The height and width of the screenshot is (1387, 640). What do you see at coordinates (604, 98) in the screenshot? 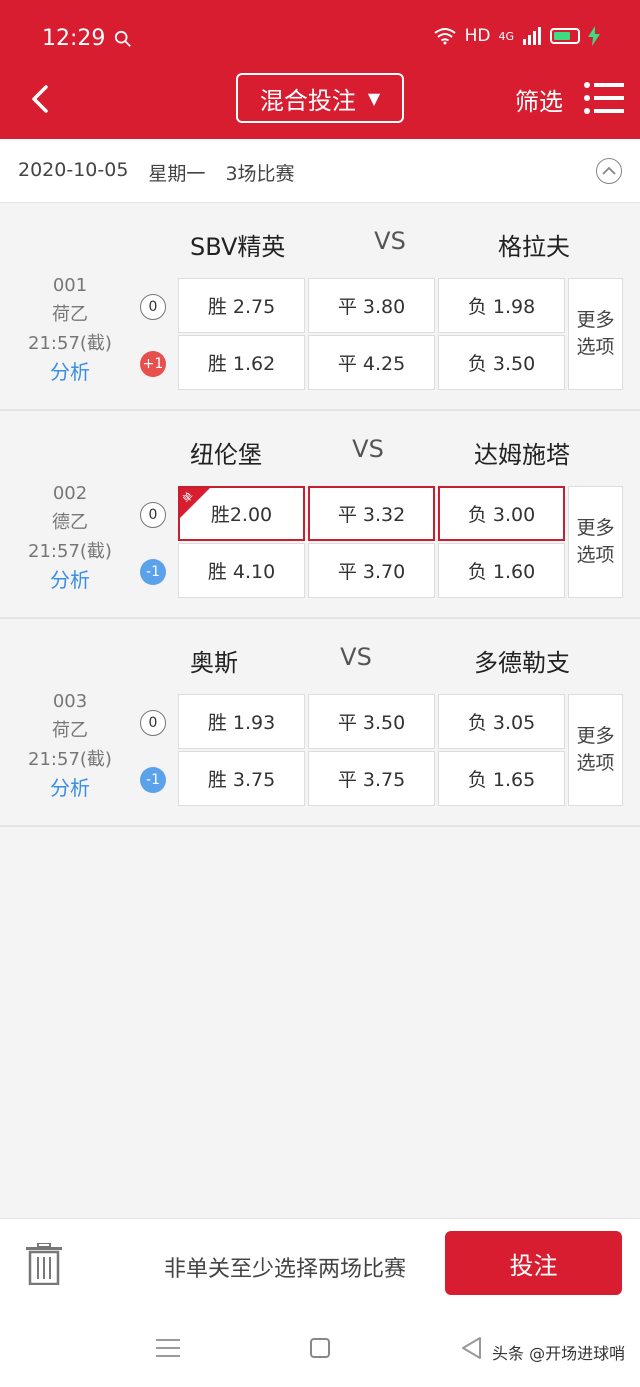
I see `menu-list-icon` at bounding box center [604, 98].